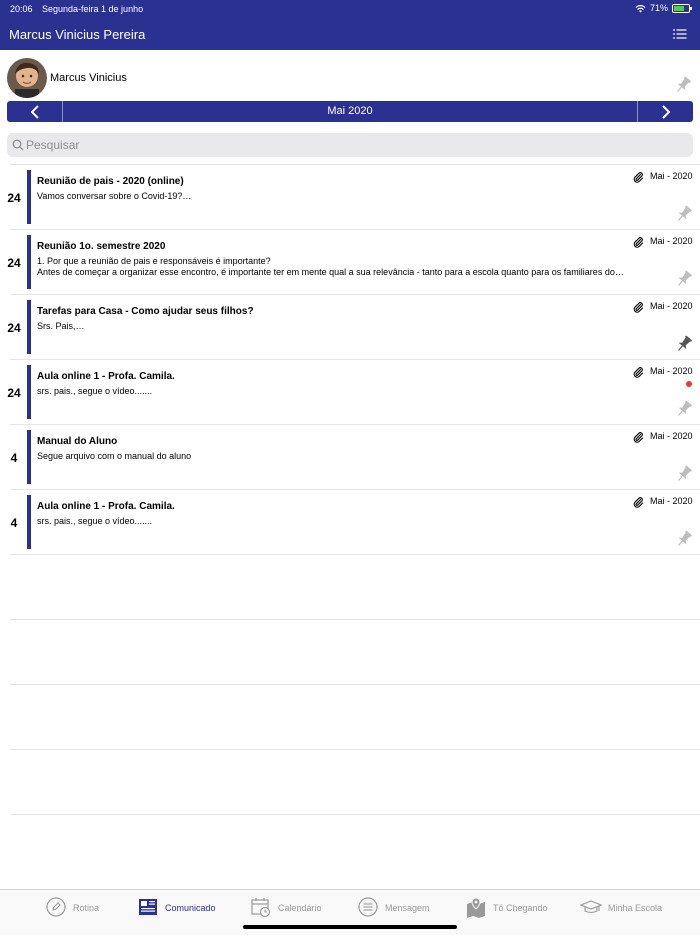 The height and width of the screenshot is (935, 700). What do you see at coordinates (148, 908) in the screenshot?
I see `newspaper-icon` at bounding box center [148, 908].